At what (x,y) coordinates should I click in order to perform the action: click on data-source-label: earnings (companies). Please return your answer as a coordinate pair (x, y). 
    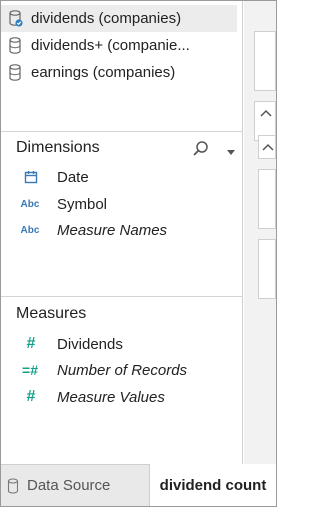
    Looking at the image, I should click on (103, 72).